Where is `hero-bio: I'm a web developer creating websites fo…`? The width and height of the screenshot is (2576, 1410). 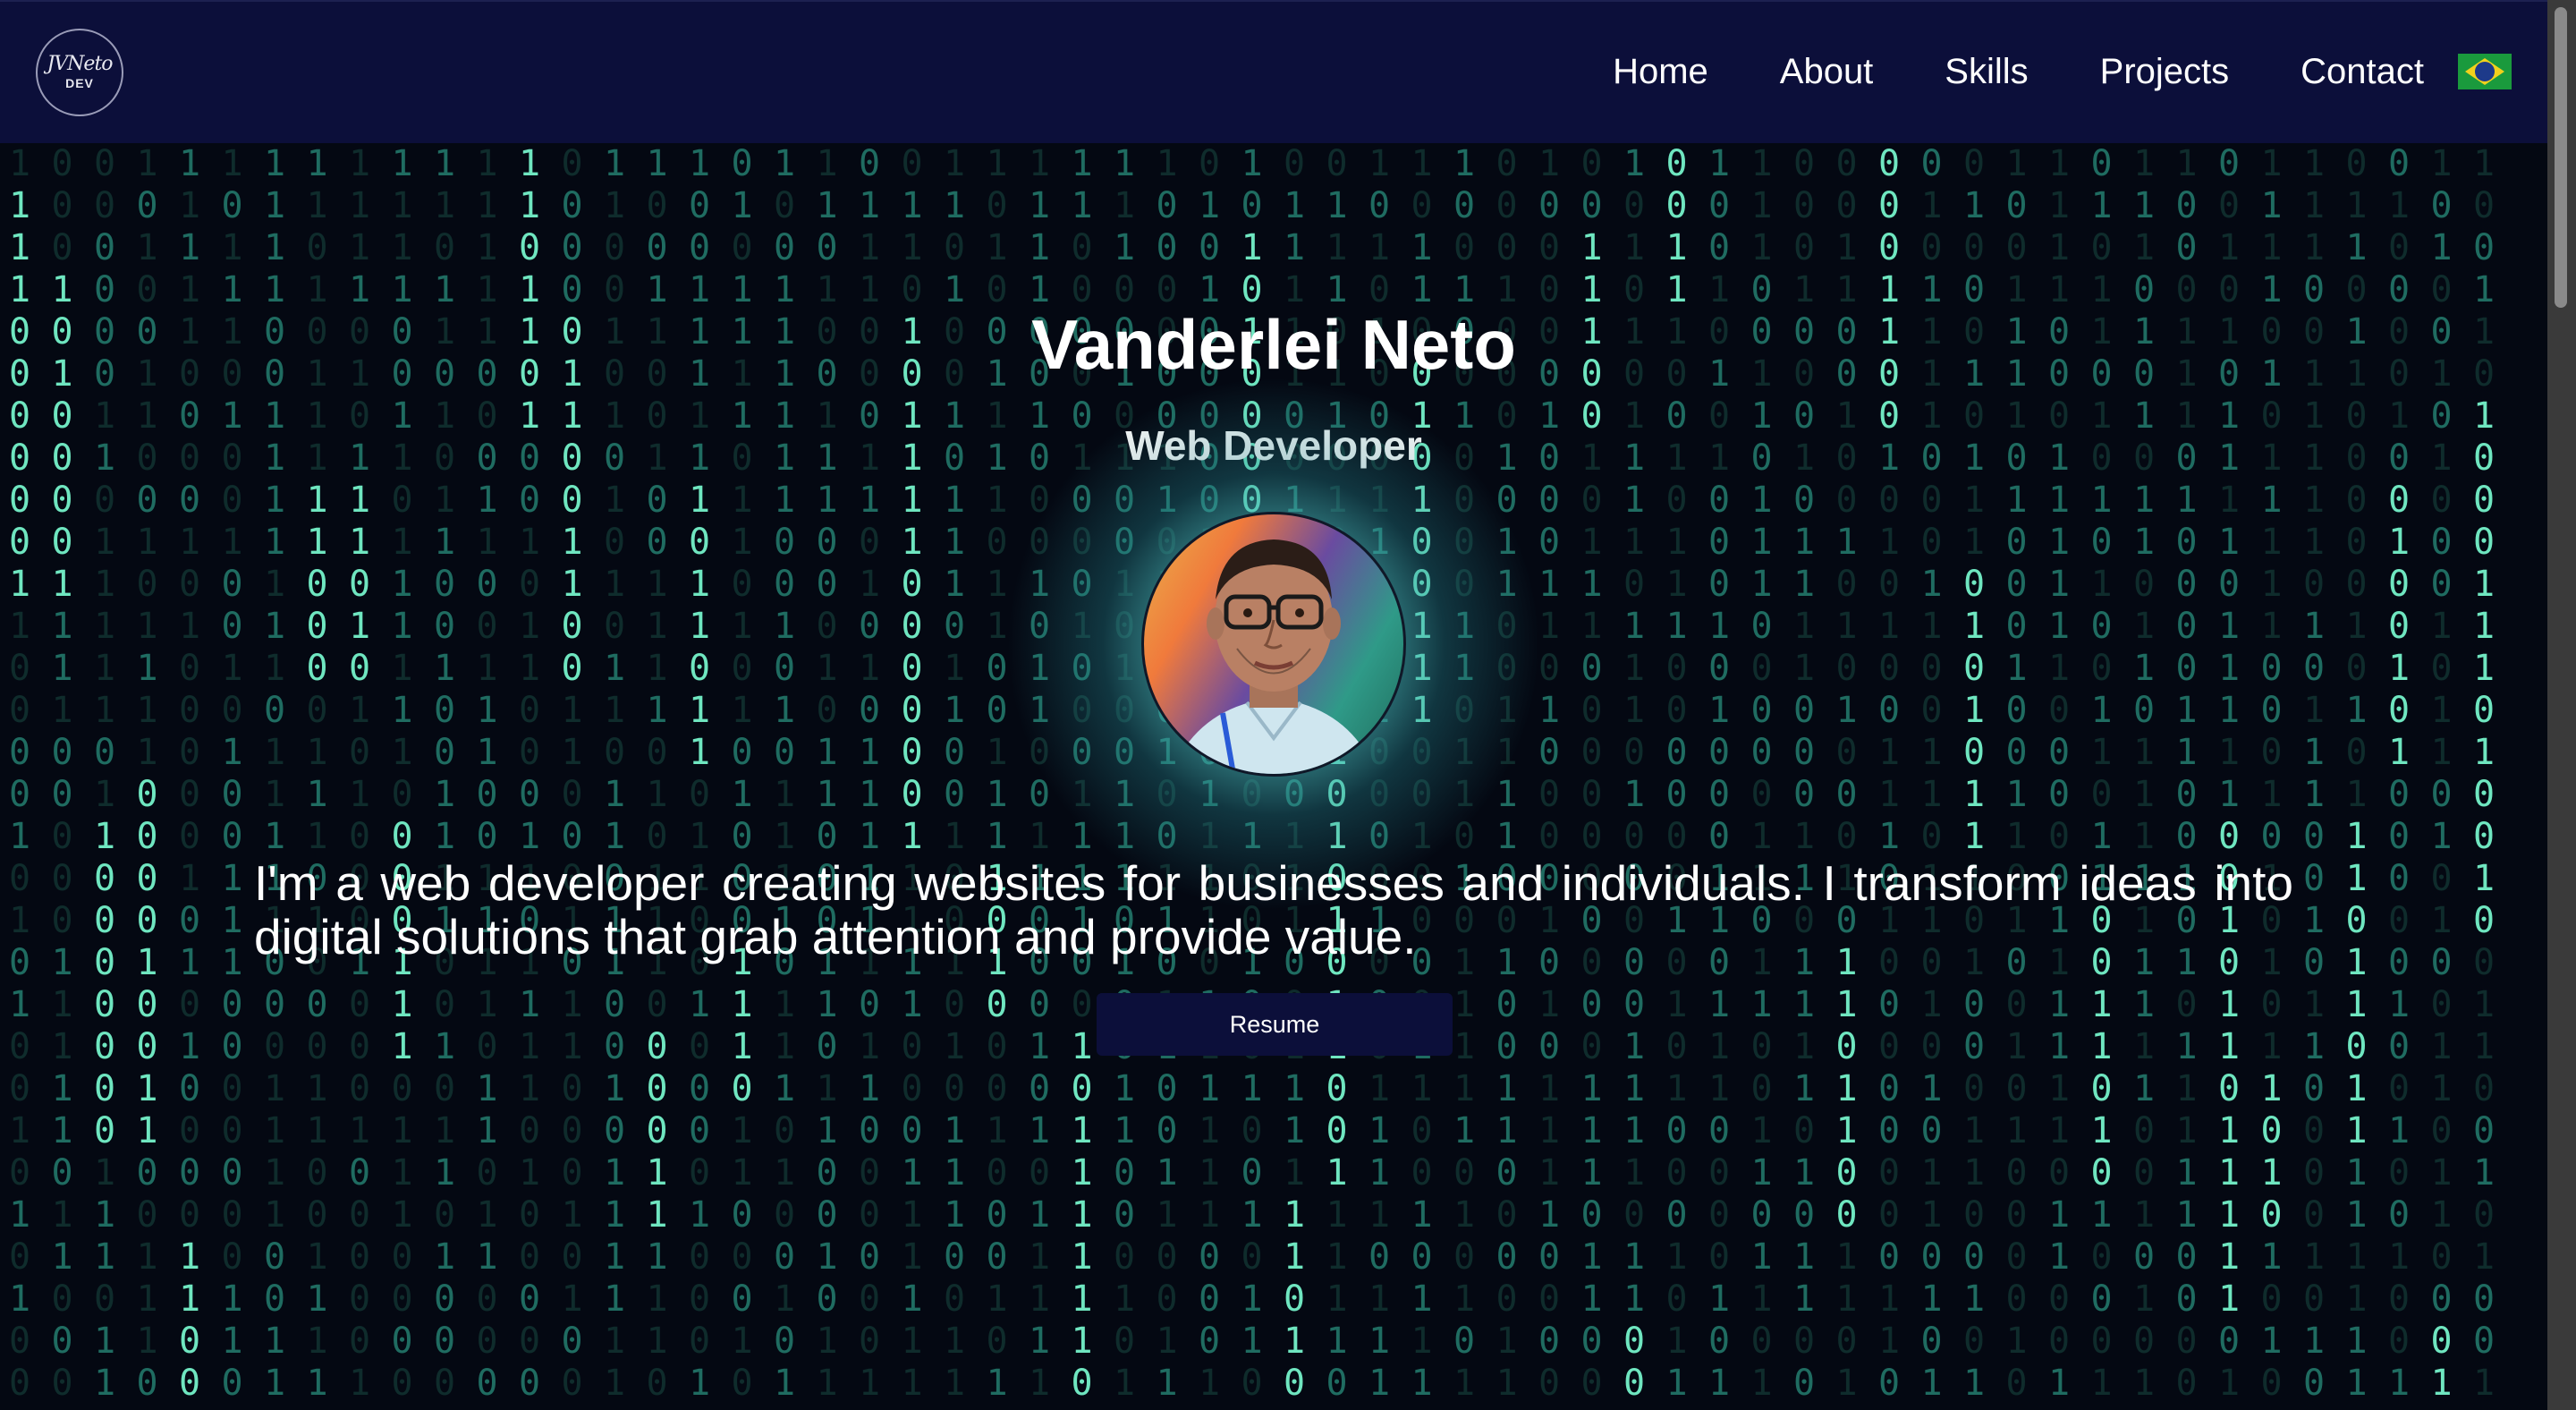 hero-bio: I'm a web developer creating websites fo… is located at coordinates (1273, 910).